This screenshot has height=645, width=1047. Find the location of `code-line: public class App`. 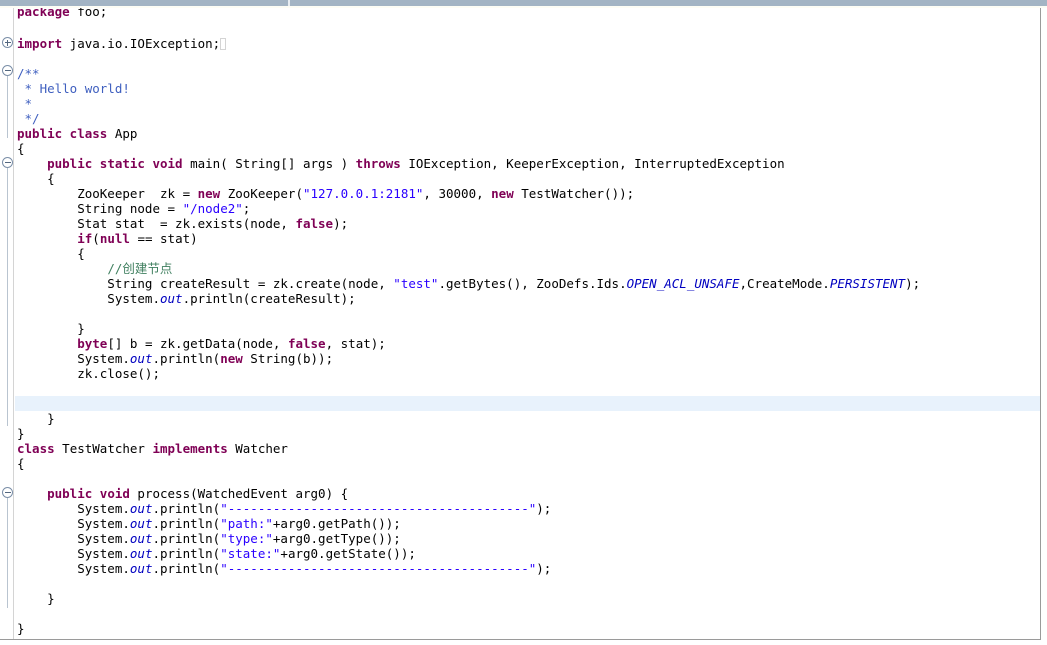

code-line: public class App is located at coordinates (77, 133).